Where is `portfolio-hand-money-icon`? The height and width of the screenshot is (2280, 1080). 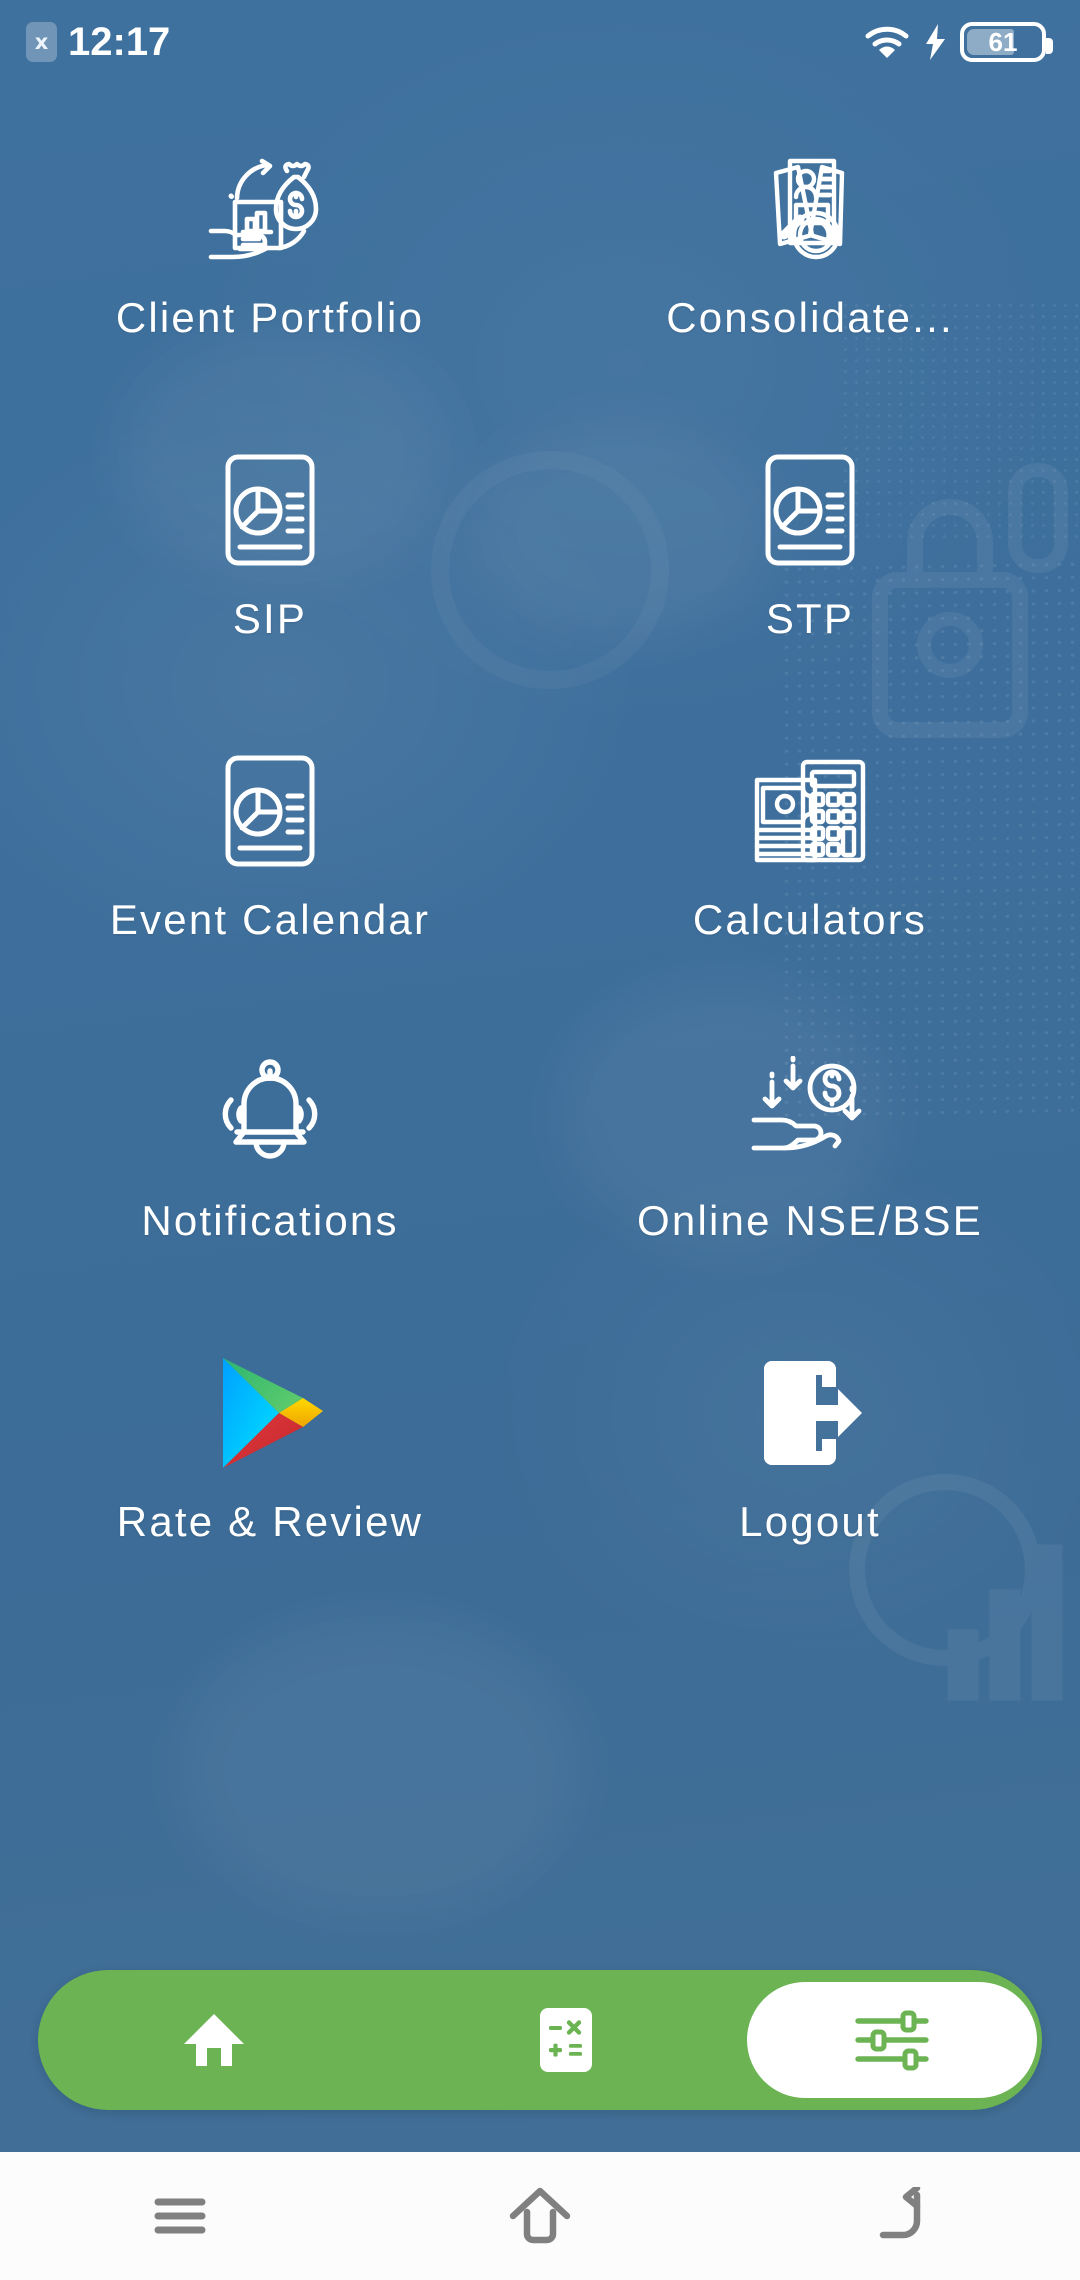 portfolio-hand-money-icon is located at coordinates (270, 209).